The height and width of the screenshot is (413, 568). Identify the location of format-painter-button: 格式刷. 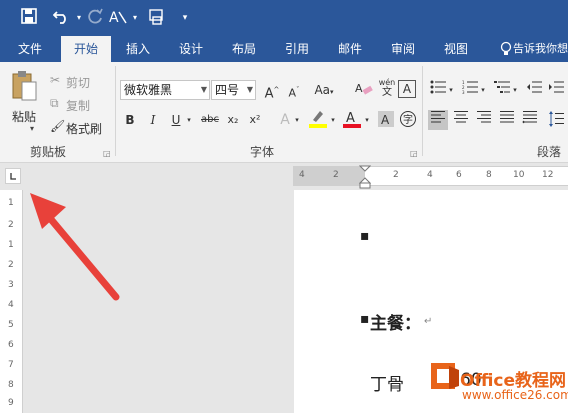
(84, 128).